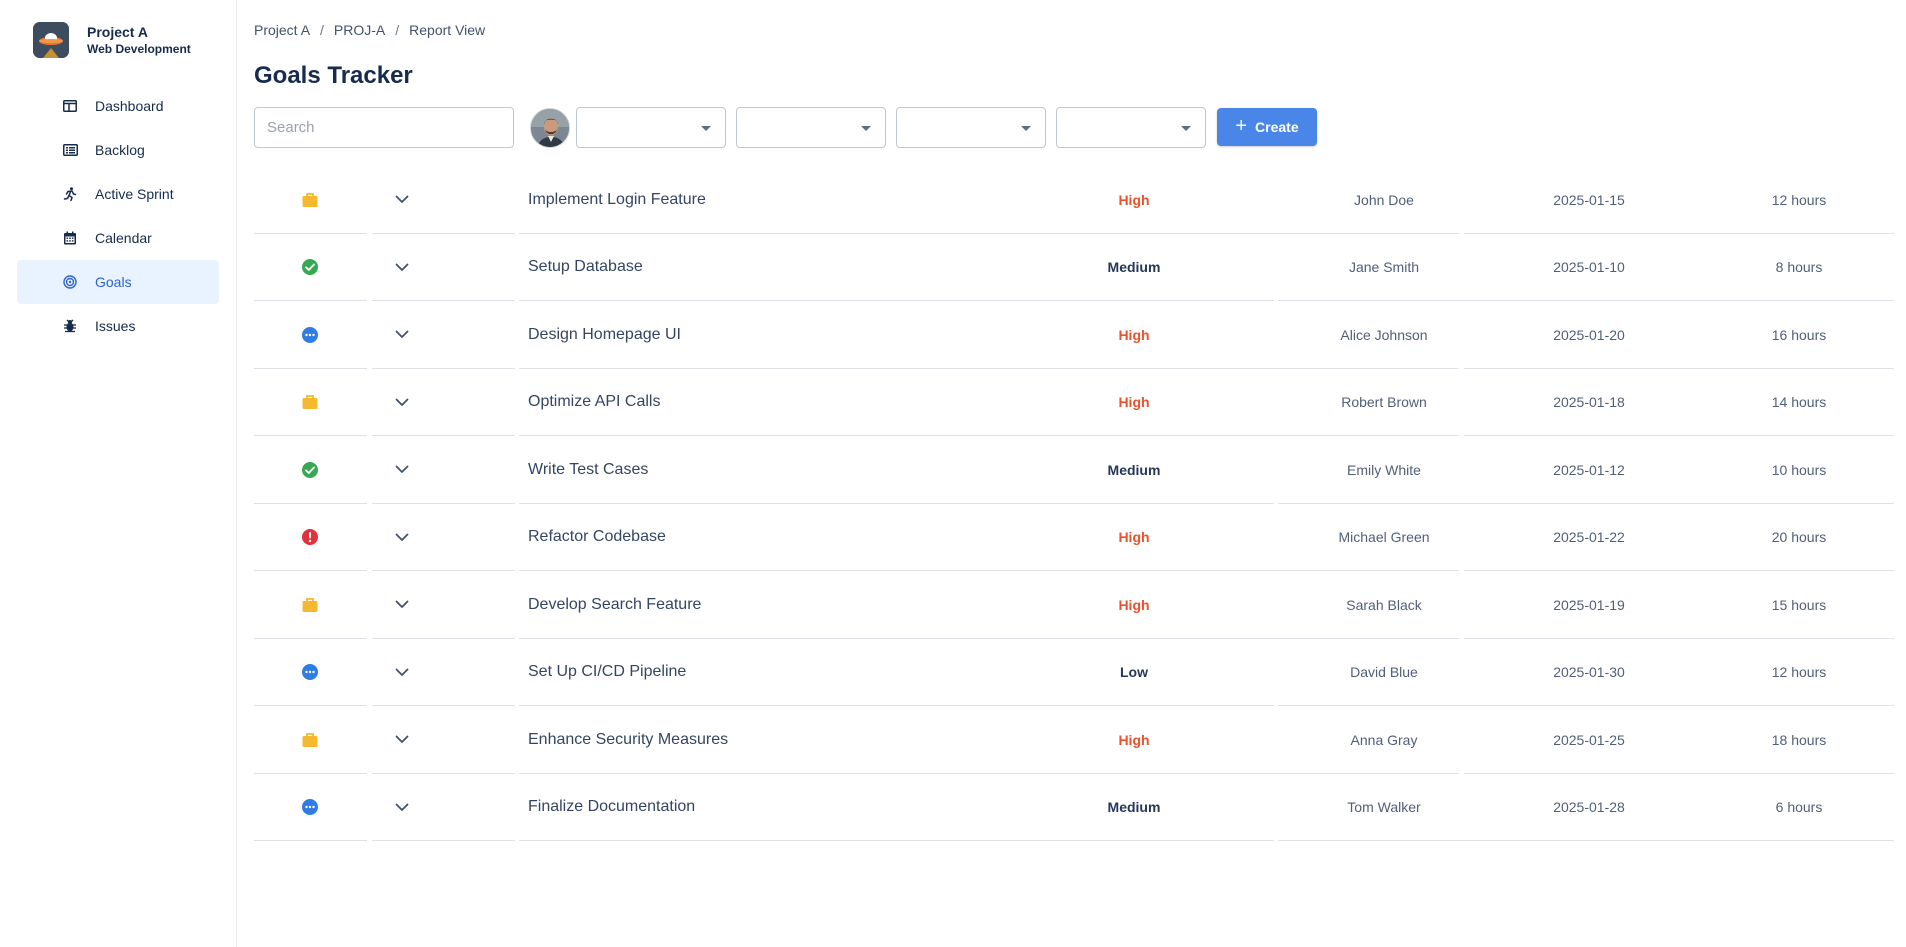  Describe the element at coordinates (607, 673) in the screenshot. I see `goal-title: Set Up CI/CD Pipeline` at that location.